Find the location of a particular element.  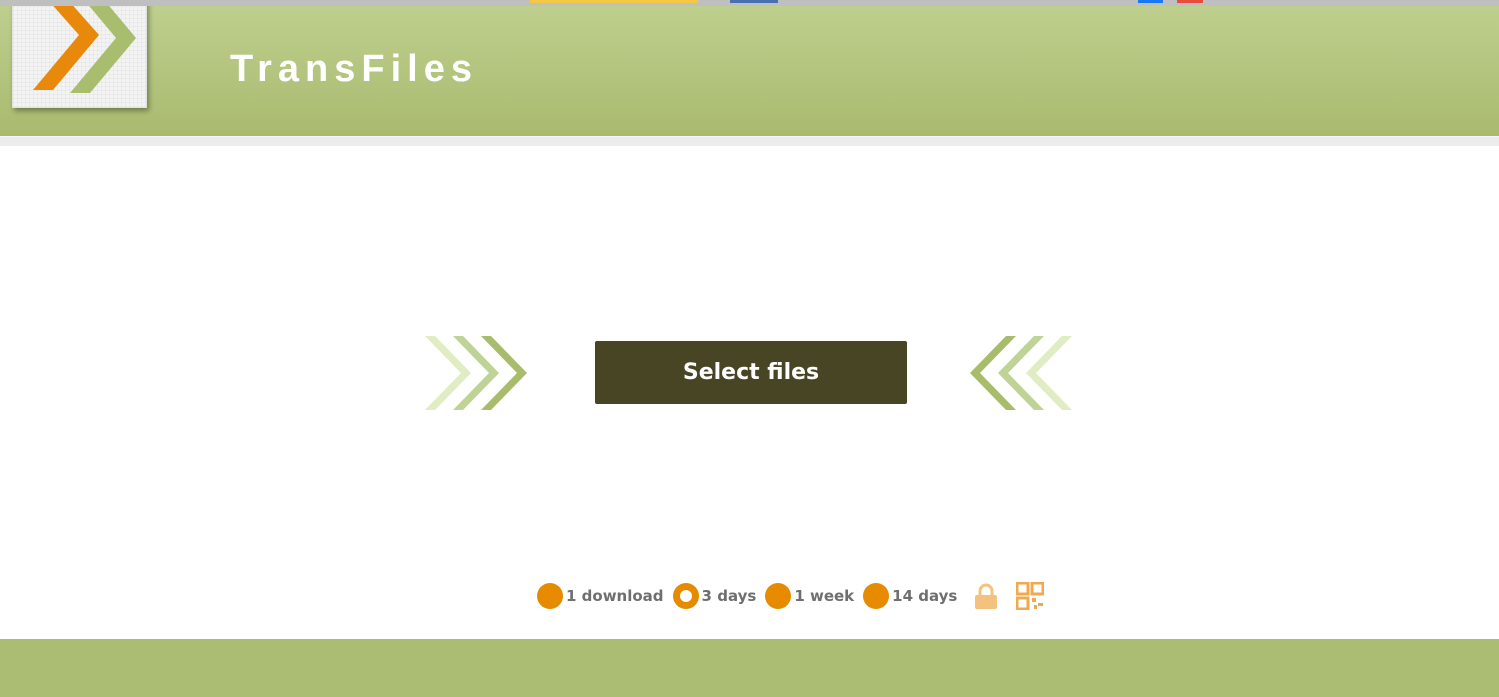

option-1-download: 1 download is located at coordinates (600, 596).